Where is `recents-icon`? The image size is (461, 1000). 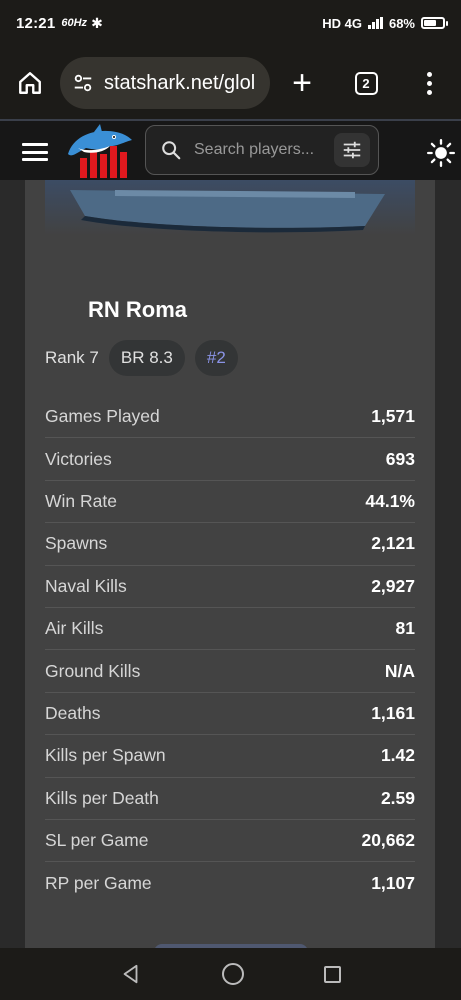
recents-icon is located at coordinates (332, 974).